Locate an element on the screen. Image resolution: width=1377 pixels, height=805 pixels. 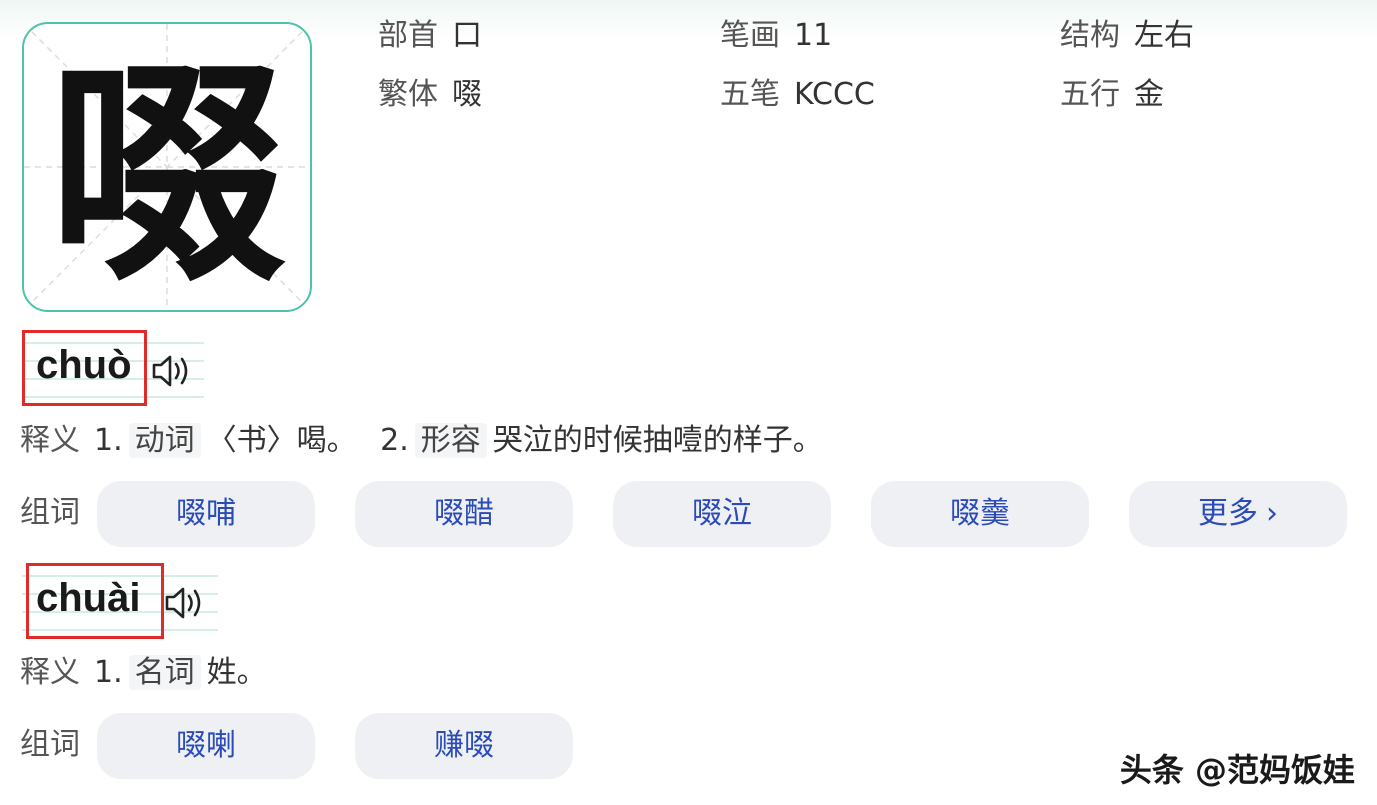
info-traditional: 繁体啜 is located at coordinates (430, 95).